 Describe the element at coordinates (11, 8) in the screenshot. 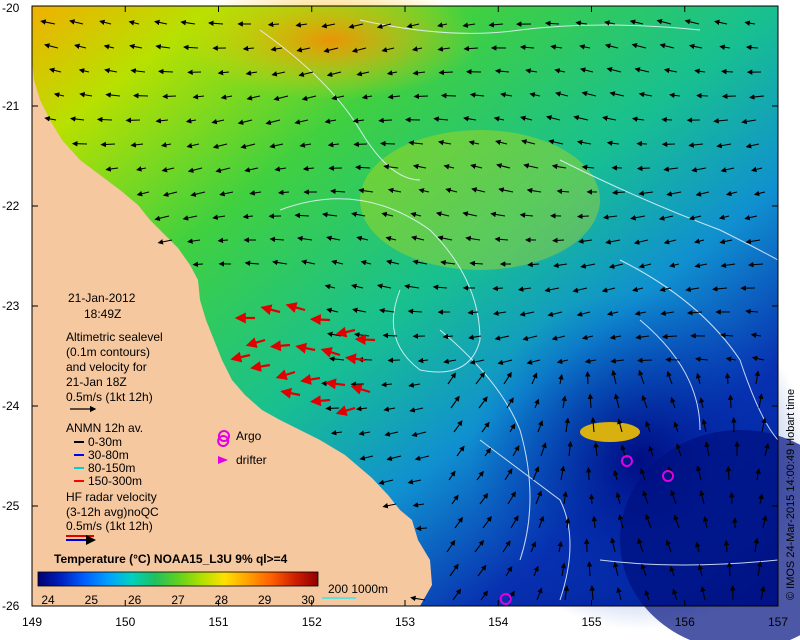

I see `lat-tick-label: -20` at that location.